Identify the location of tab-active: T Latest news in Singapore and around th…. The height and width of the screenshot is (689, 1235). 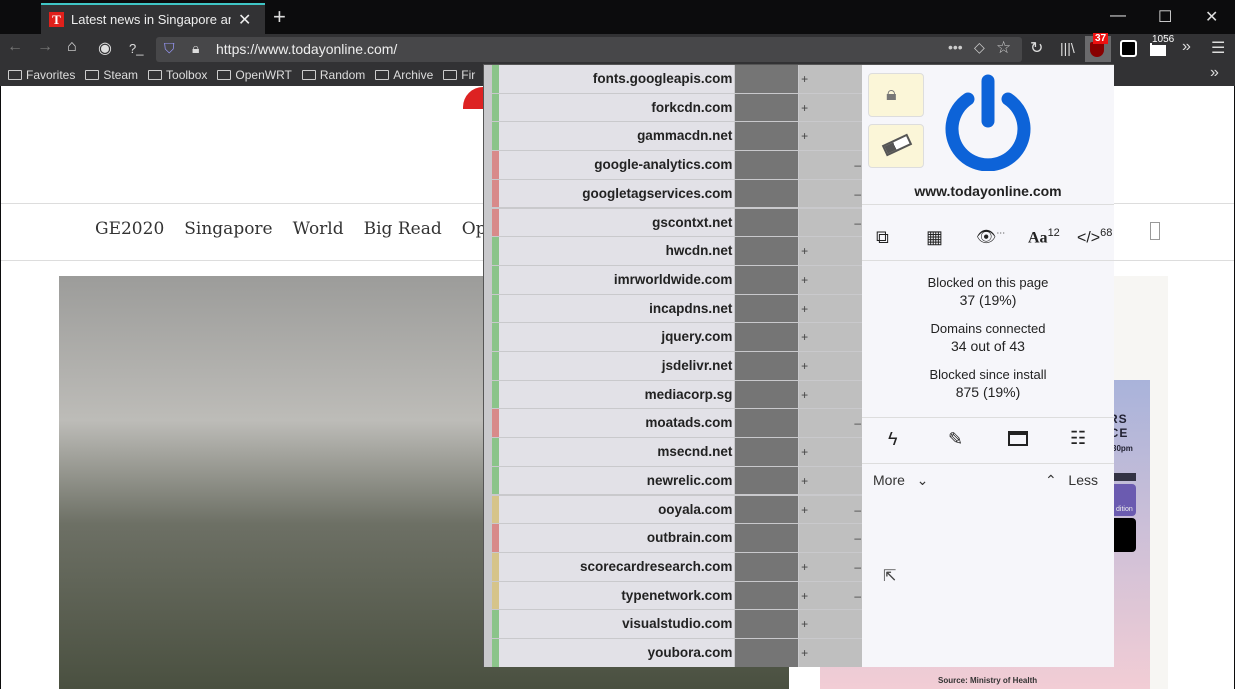
(153, 18).